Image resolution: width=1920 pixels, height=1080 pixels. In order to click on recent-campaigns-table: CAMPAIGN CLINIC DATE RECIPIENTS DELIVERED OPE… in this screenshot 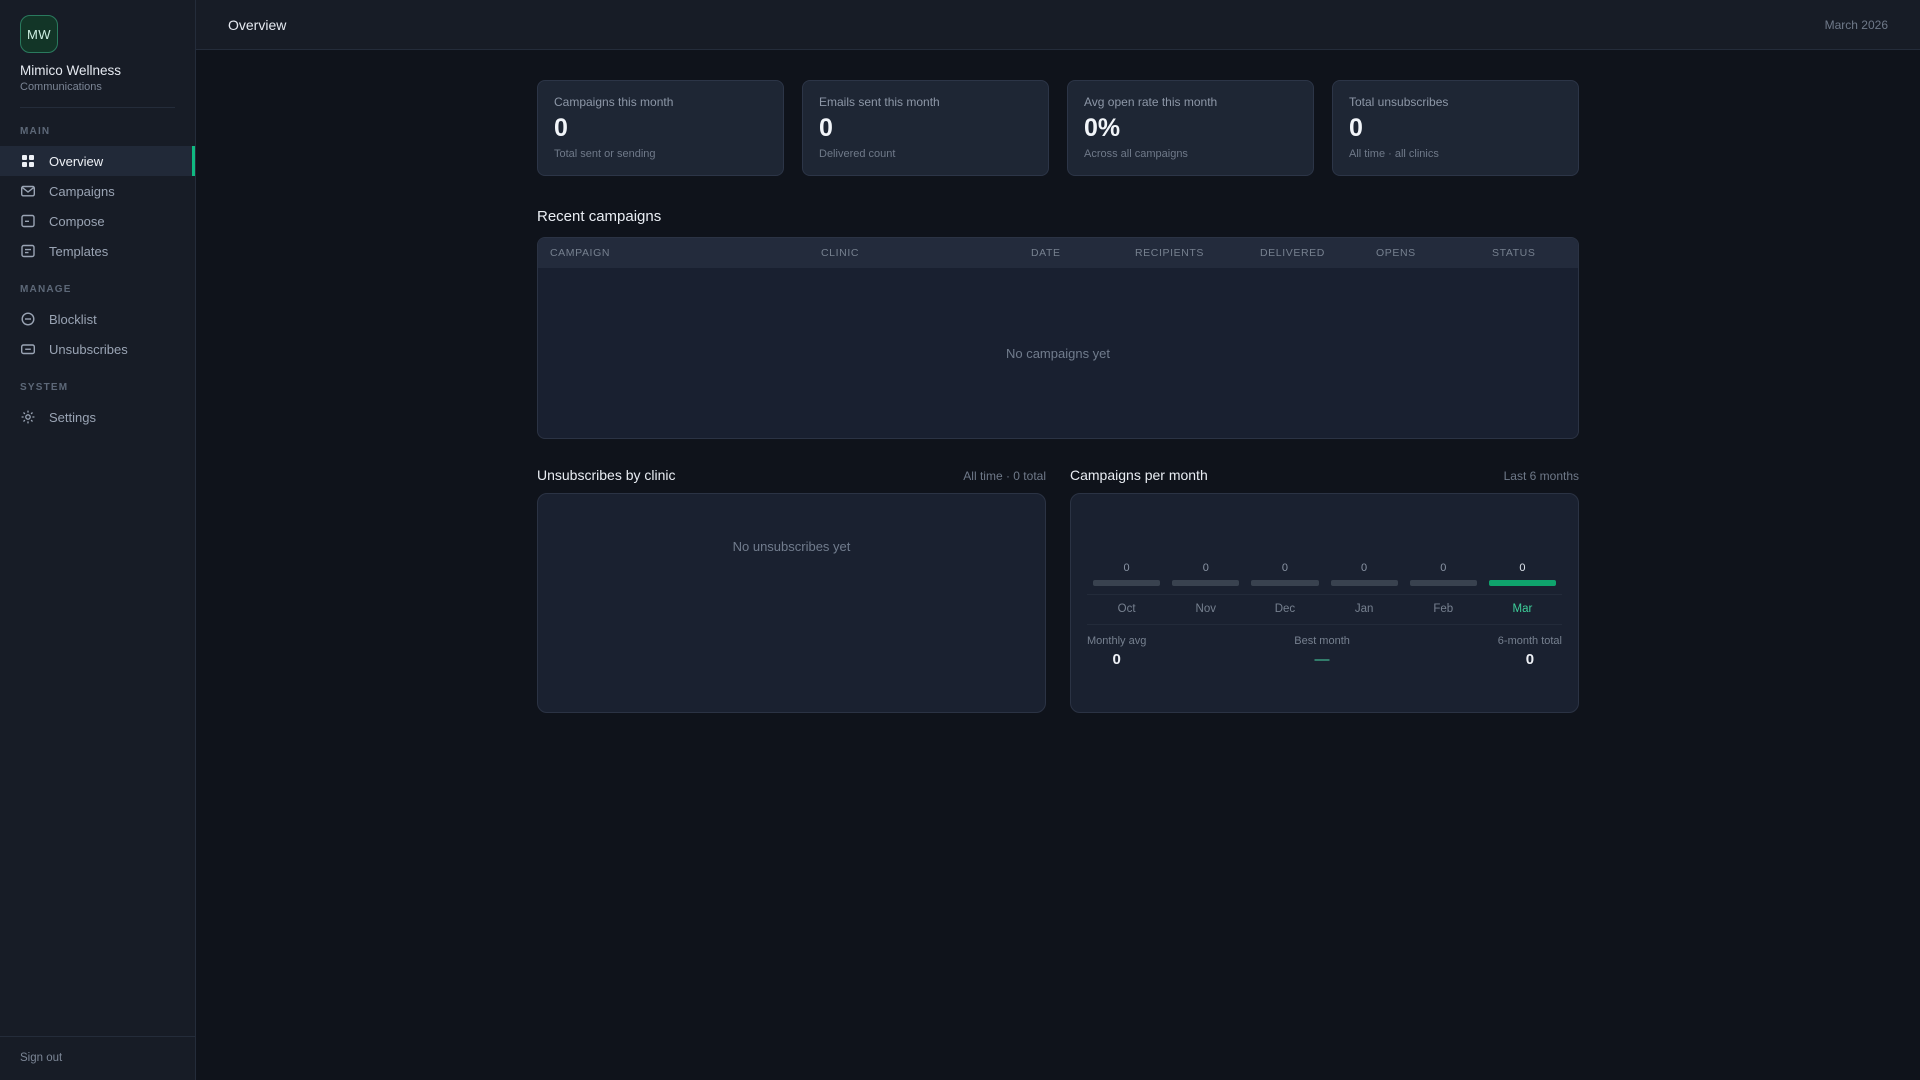, I will do `click(1058, 338)`.